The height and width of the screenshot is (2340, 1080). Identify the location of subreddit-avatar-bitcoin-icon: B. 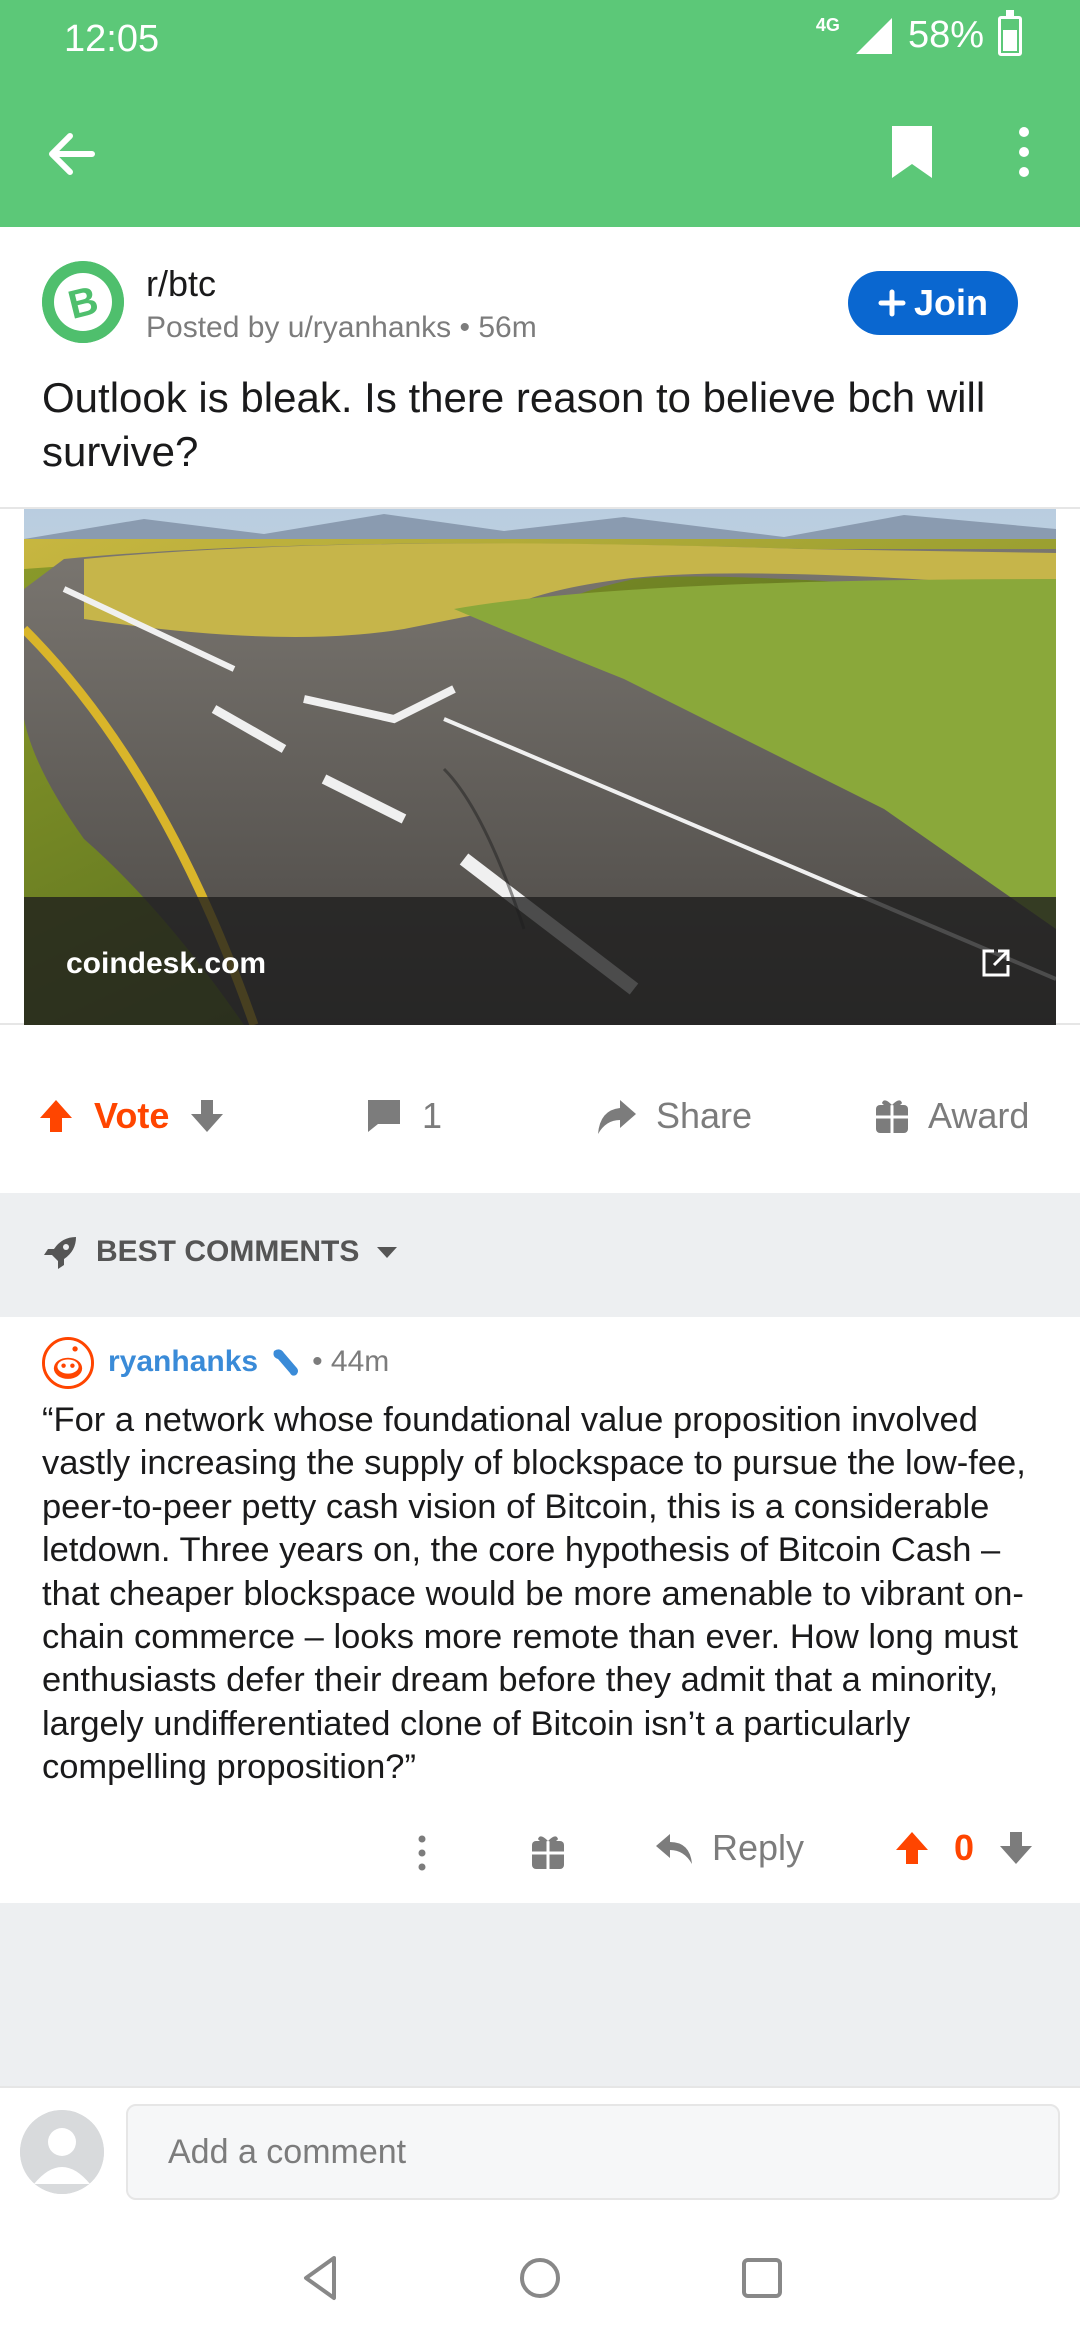
(83, 302).